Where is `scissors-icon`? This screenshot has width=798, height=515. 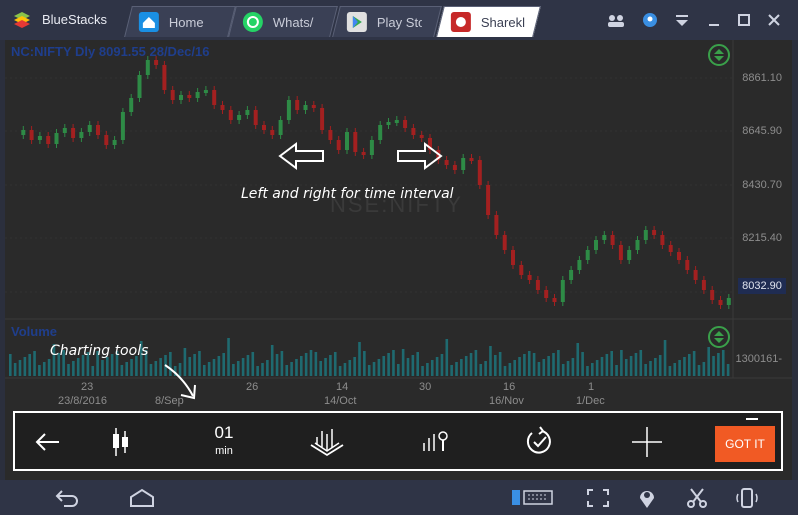
scissors-icon is located at coordinates (697, 498).